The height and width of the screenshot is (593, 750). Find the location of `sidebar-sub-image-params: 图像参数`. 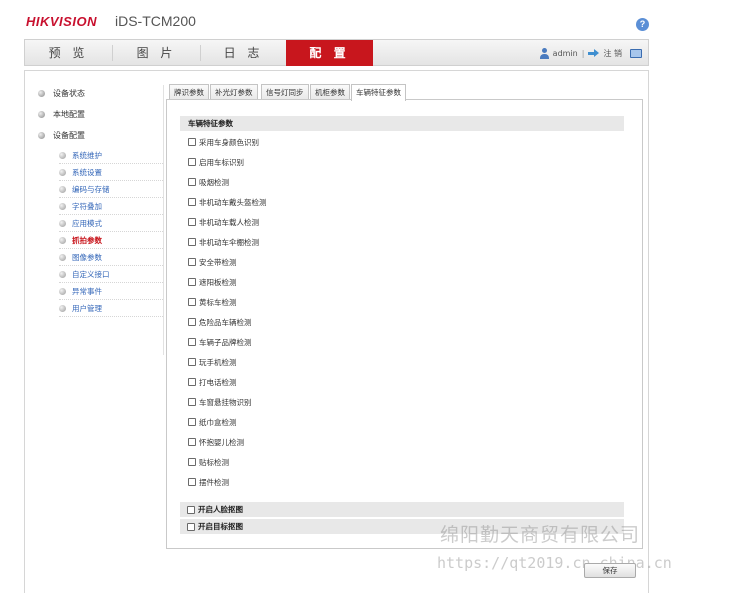

sidebar-sub-image-params: 图像参数 is located at coordinates (111, 257).